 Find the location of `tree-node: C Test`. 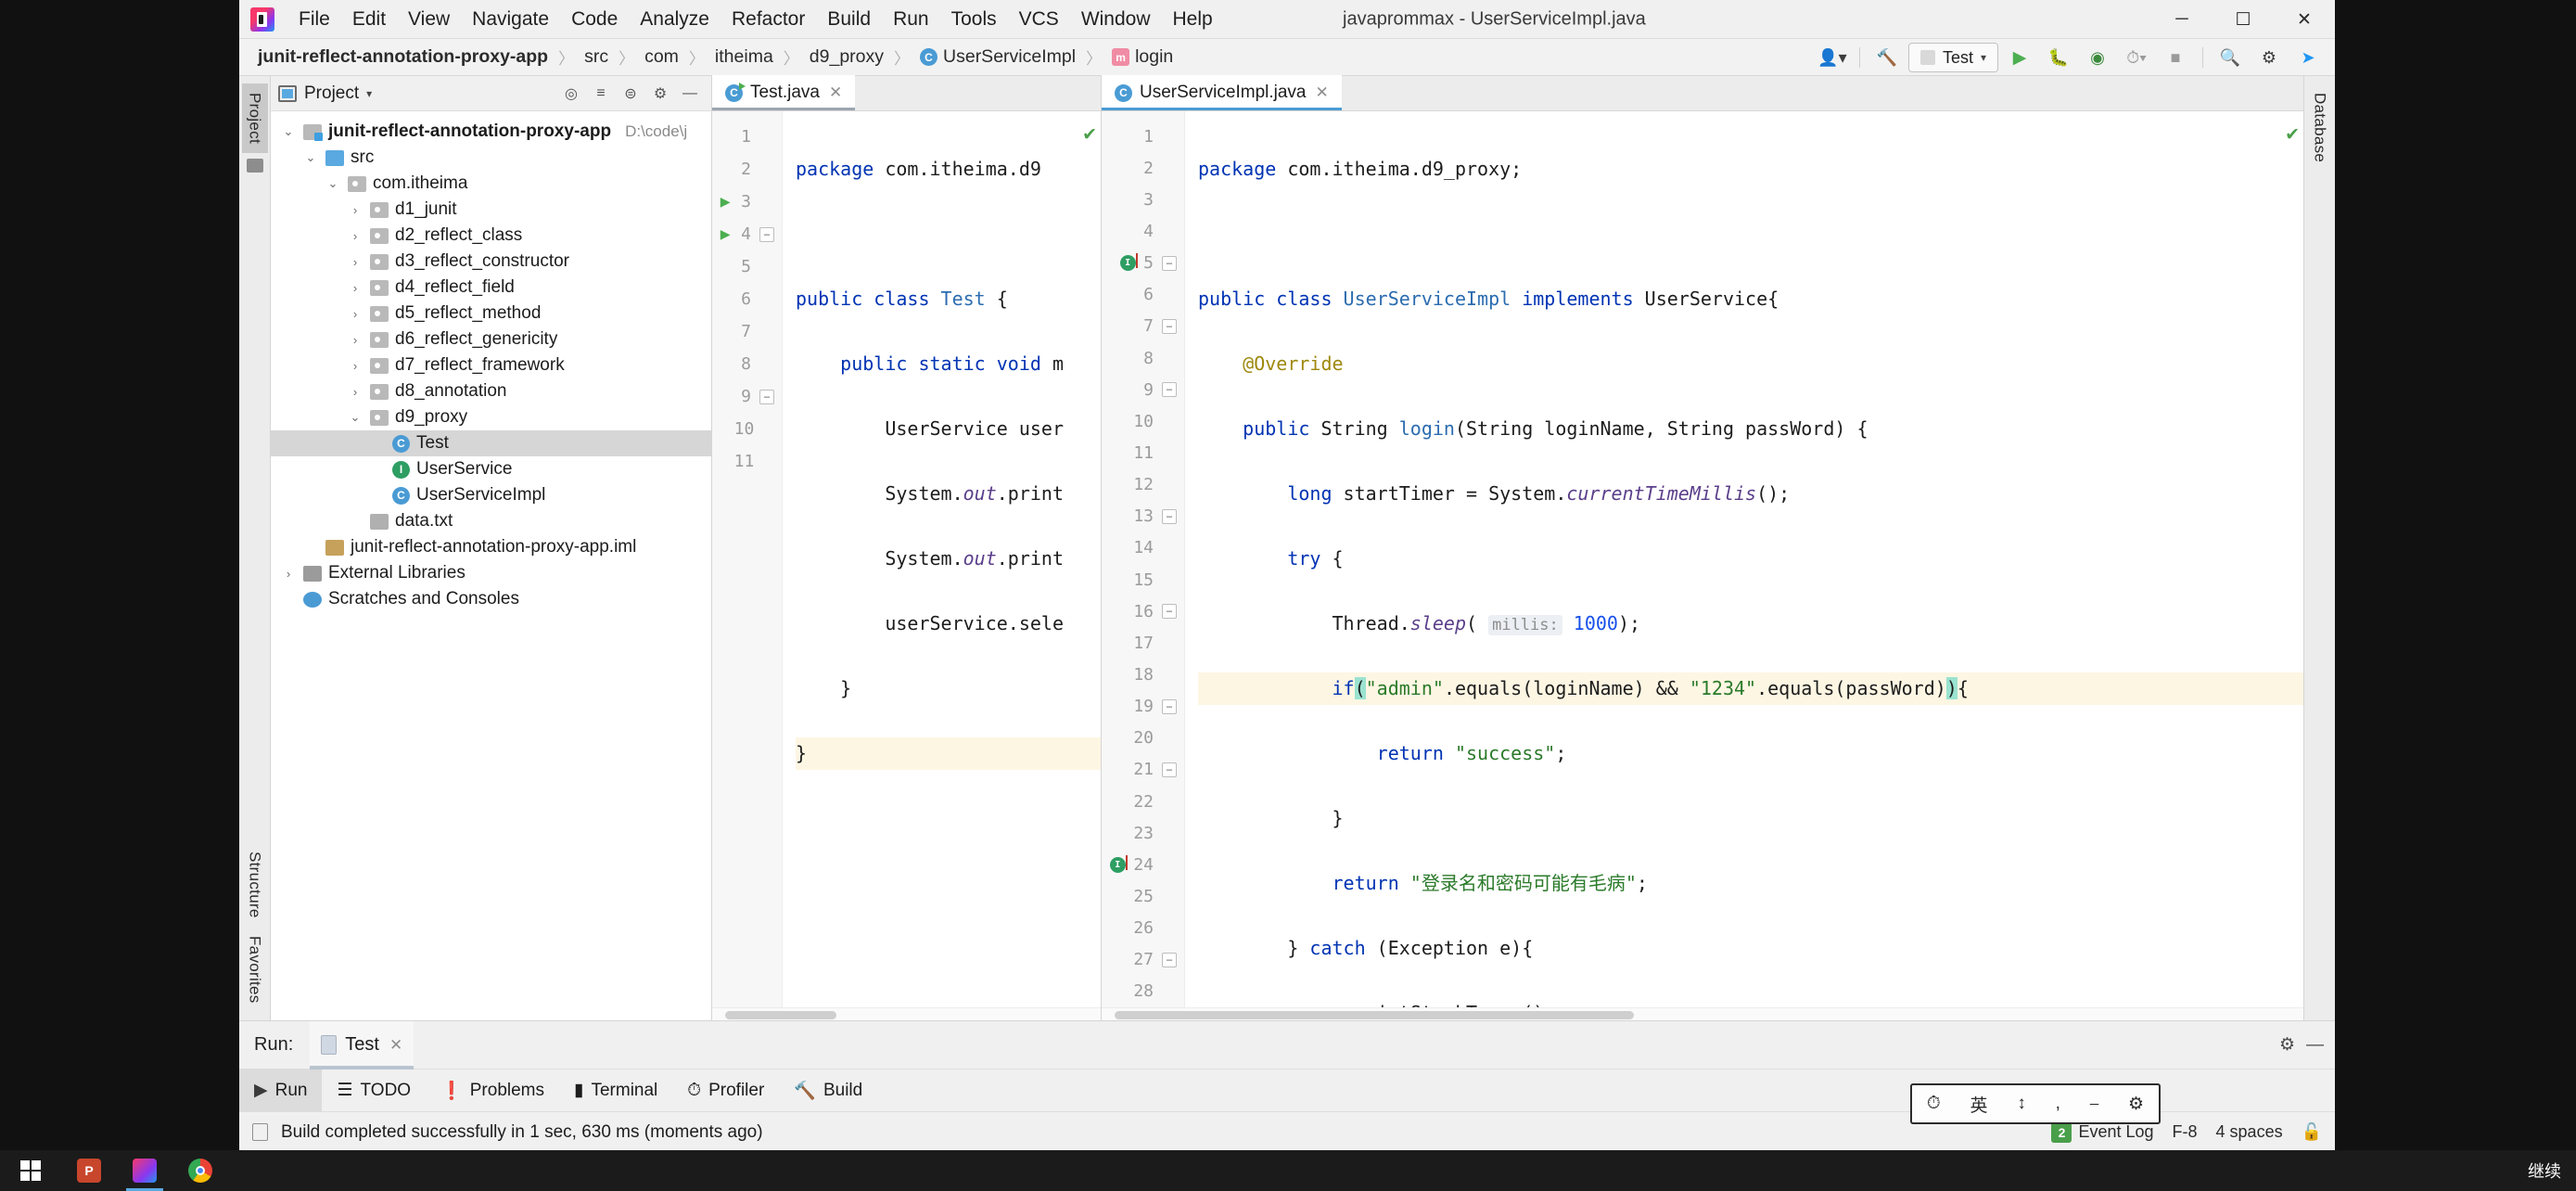

tree-node: C Test is located at coordinates (491, 443).